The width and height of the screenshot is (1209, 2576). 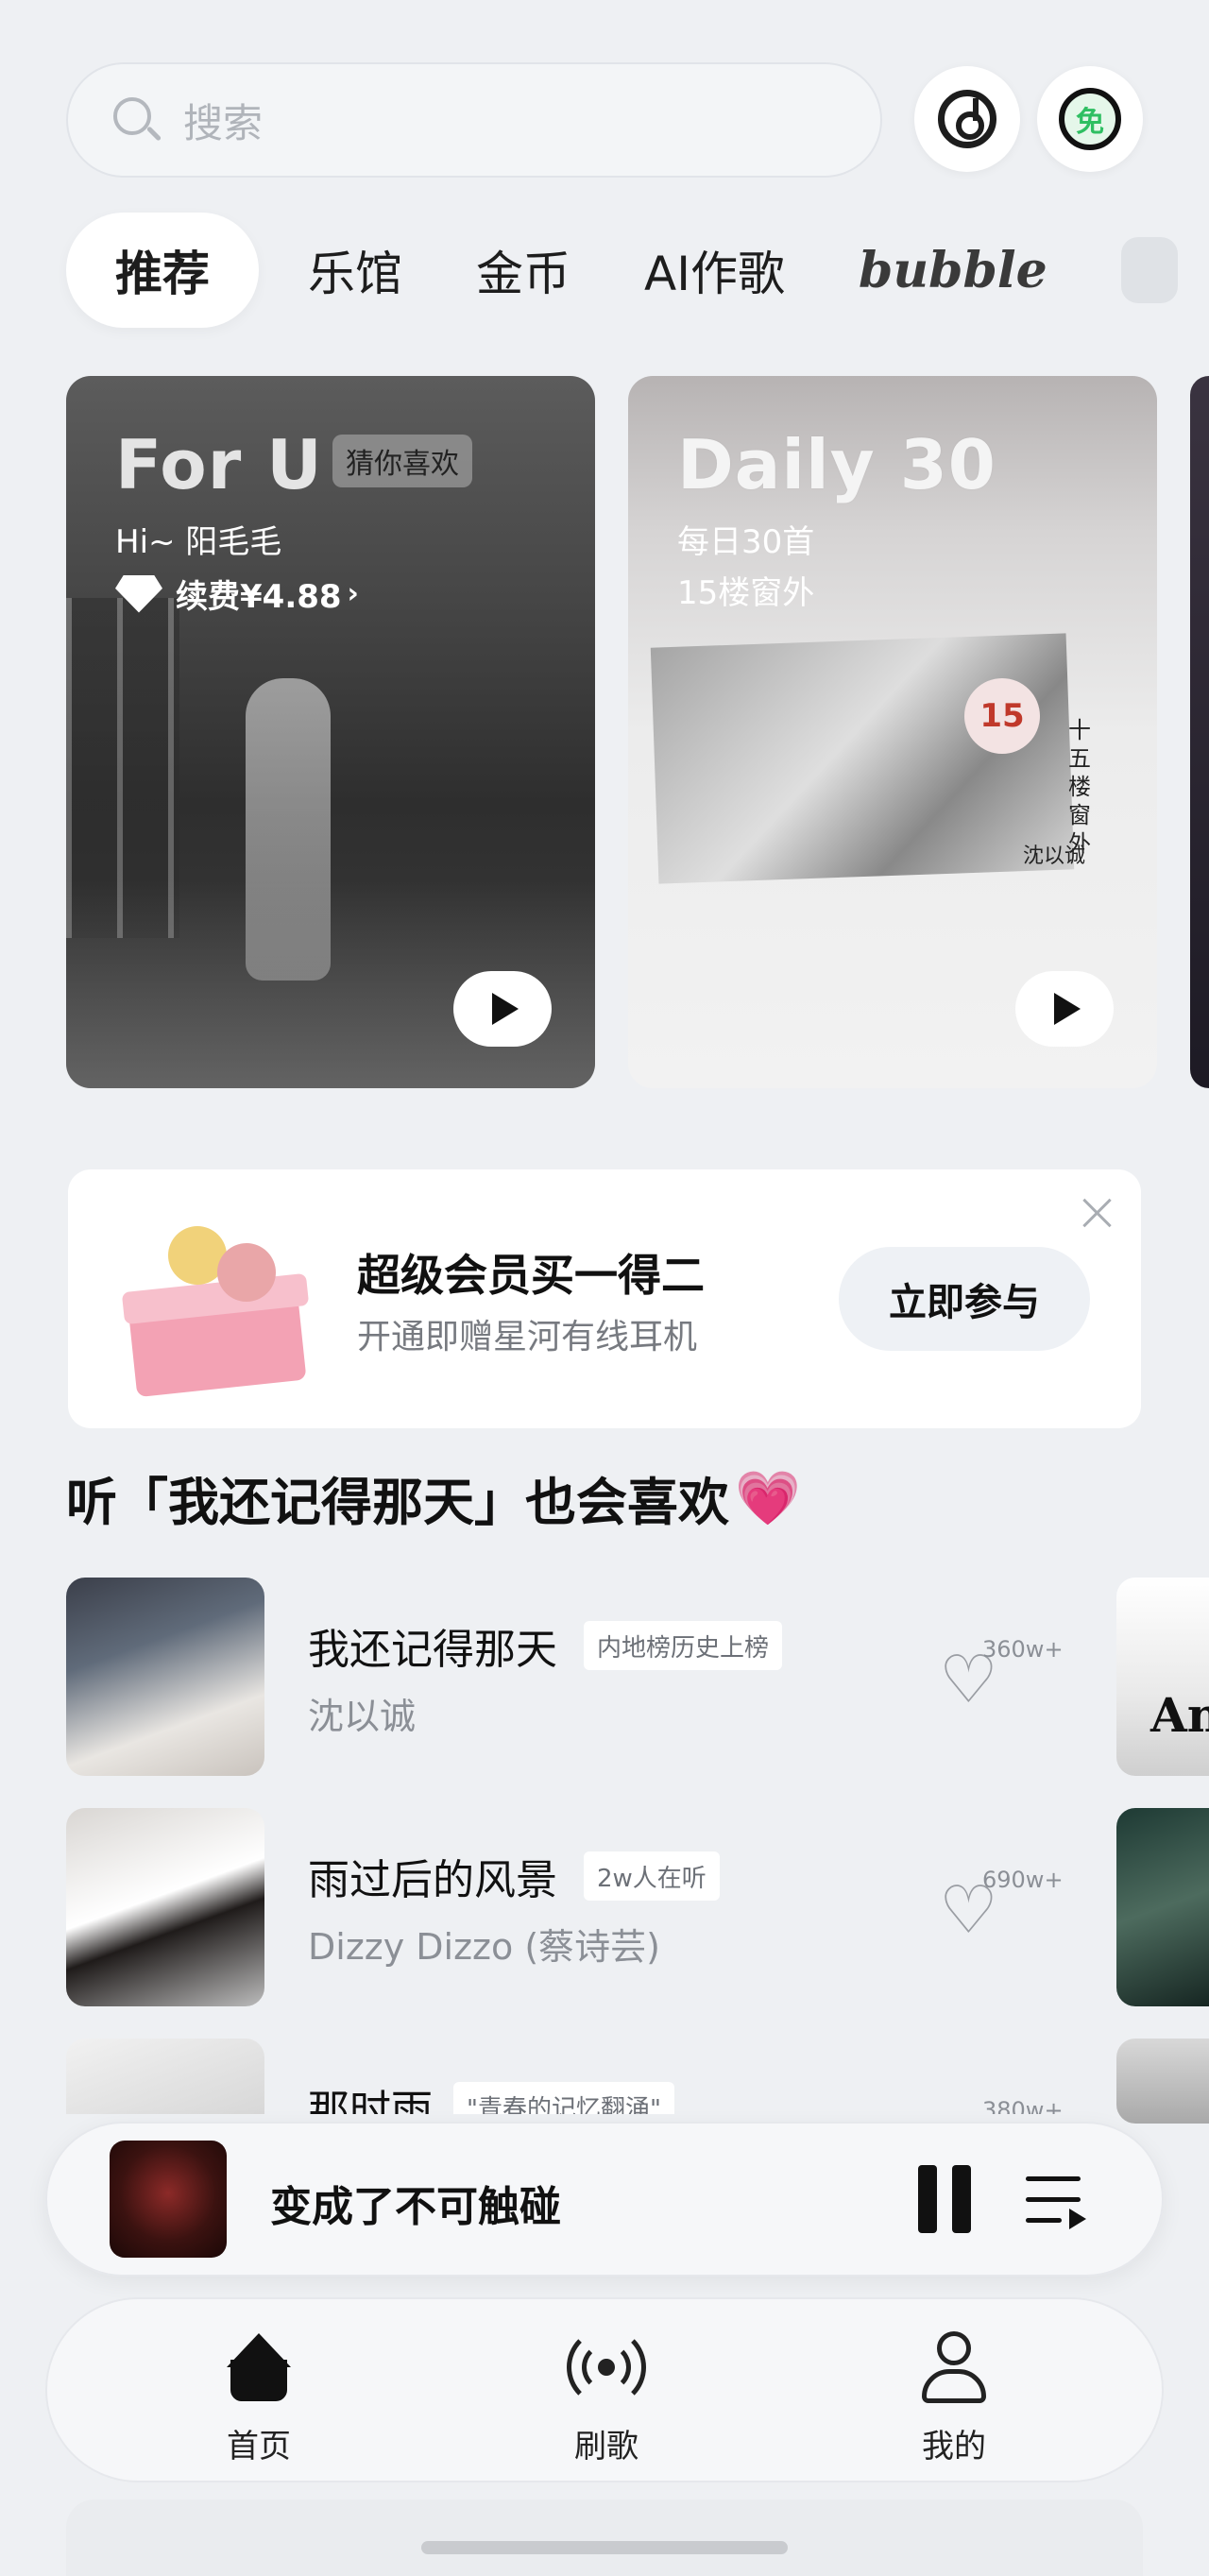 What do you see at coordinates (1097, 1213) in the screenshot?
I see `close-icon` at bounding box center [1097, 1213].